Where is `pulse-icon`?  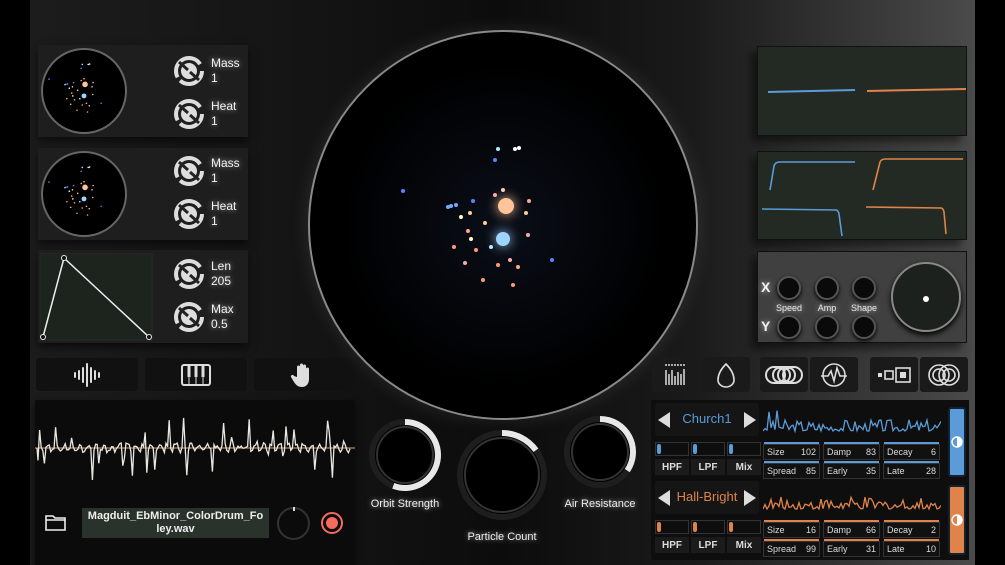 pulse-icon is located at coordinates (834, 374).